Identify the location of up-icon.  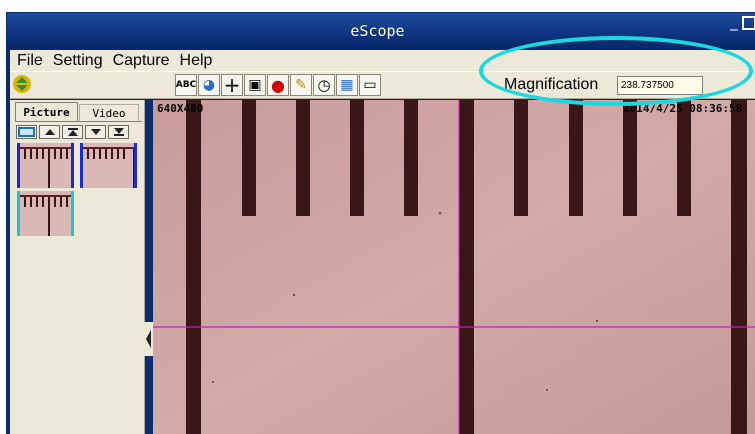
(49, 132).